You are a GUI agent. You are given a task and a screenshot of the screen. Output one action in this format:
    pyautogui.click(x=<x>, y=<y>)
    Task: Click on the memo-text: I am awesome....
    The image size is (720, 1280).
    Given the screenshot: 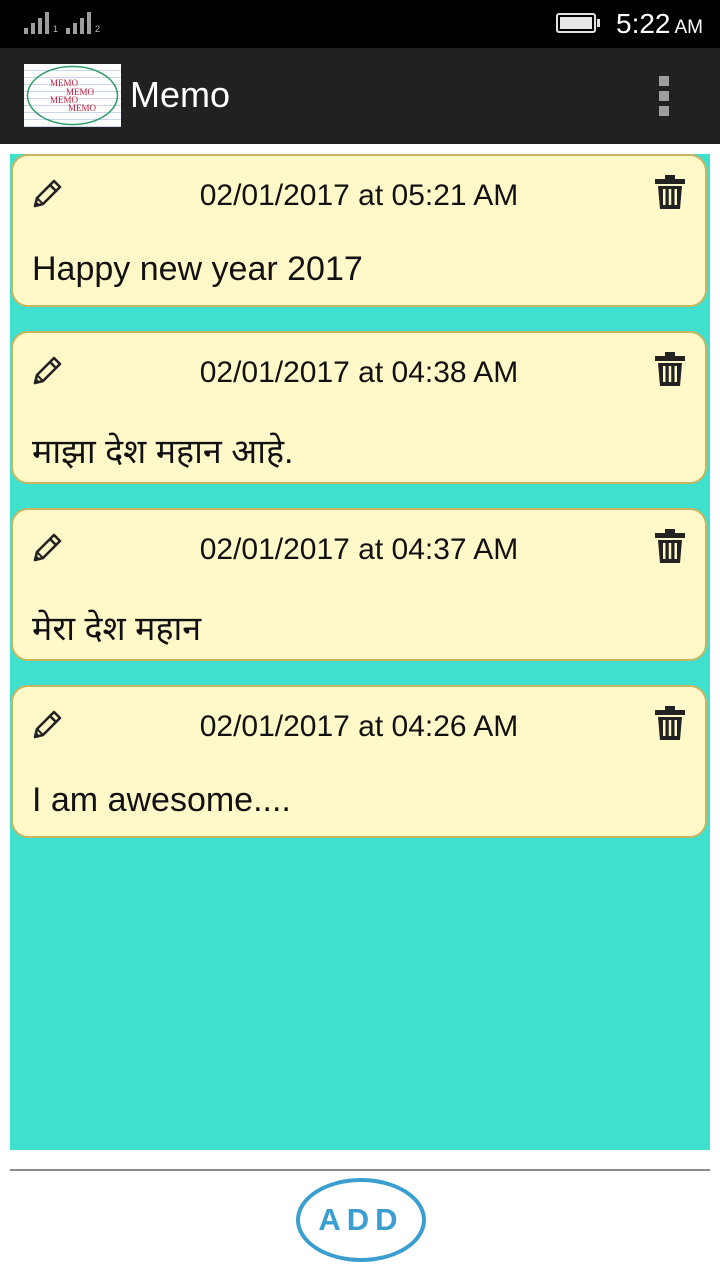 What is the action you would take?
    pyautogui.click(x=161, y=800)
    